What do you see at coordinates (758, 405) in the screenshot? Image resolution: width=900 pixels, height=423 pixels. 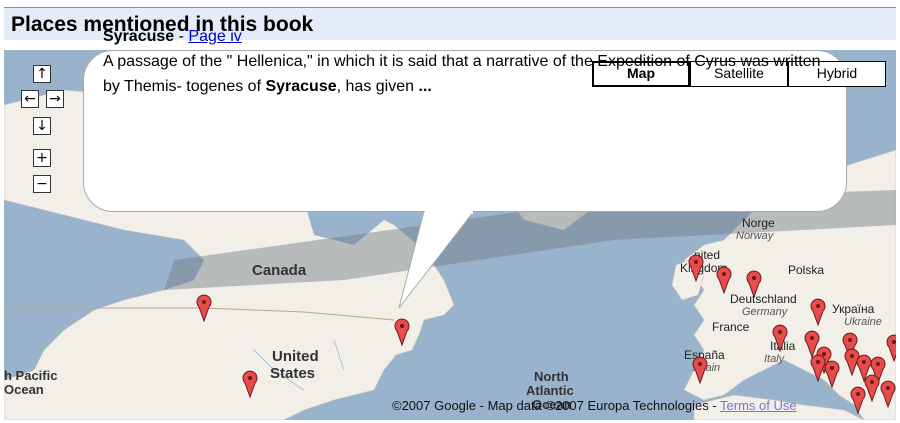 I see `terms-of-use-link: Terms of Use` at bounding box center [758, 405].